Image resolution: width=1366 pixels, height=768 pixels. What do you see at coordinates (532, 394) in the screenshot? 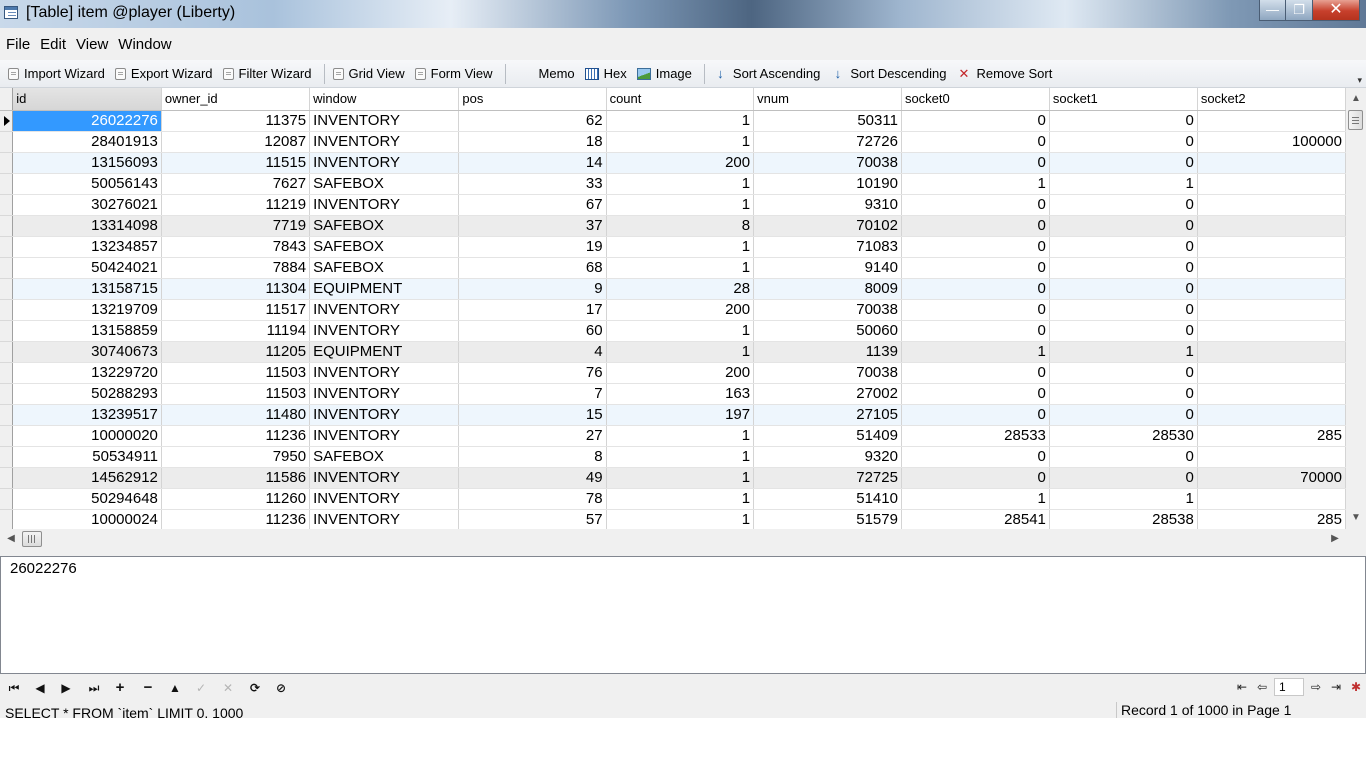
I see `cell-pos: 7` at bounding box center [532, 394].